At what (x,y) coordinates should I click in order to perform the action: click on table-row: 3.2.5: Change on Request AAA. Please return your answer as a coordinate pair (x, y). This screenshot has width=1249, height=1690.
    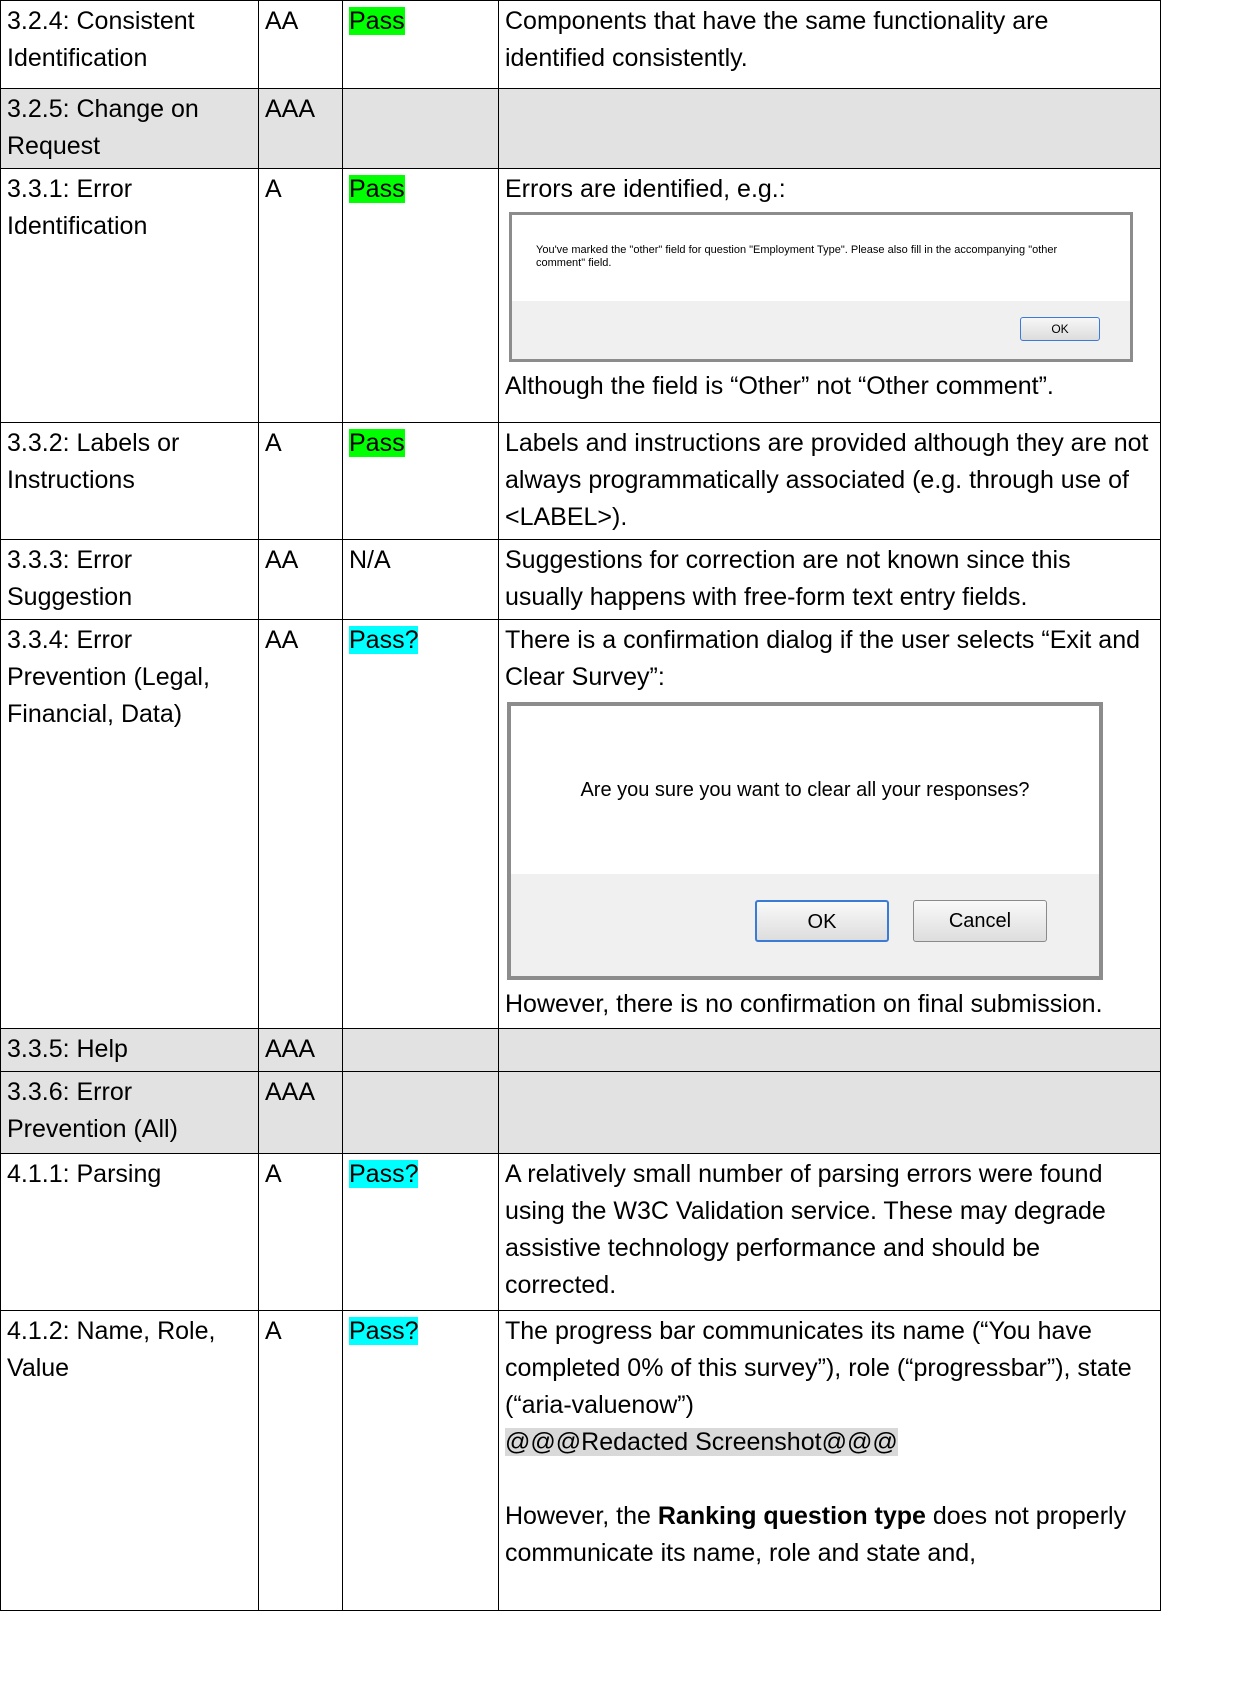
    Looking at the image, I should click on (580, 128).